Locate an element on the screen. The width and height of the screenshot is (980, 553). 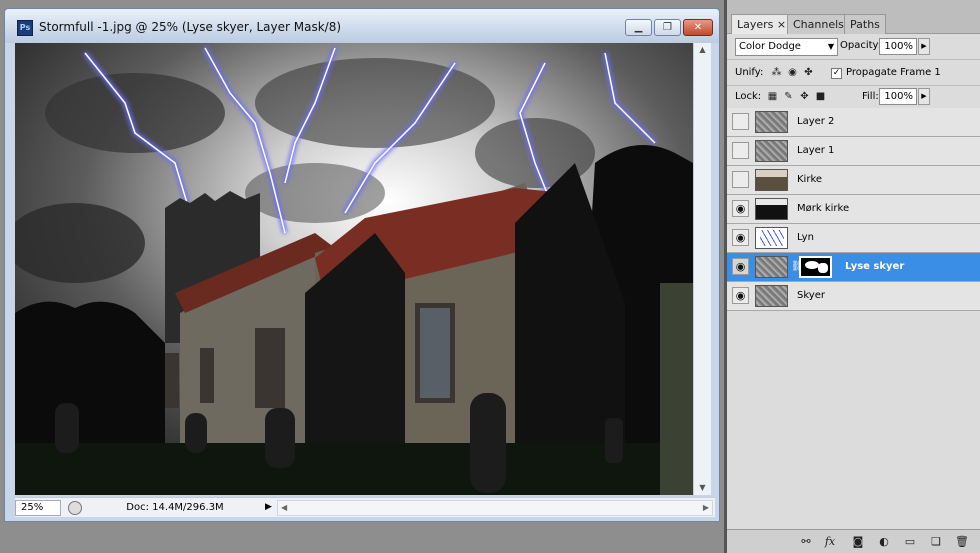
unify-row: Unify: ⁂ ◉ ✤ ✓ Propagate Frame 1 is located at coordinates (853, 73).